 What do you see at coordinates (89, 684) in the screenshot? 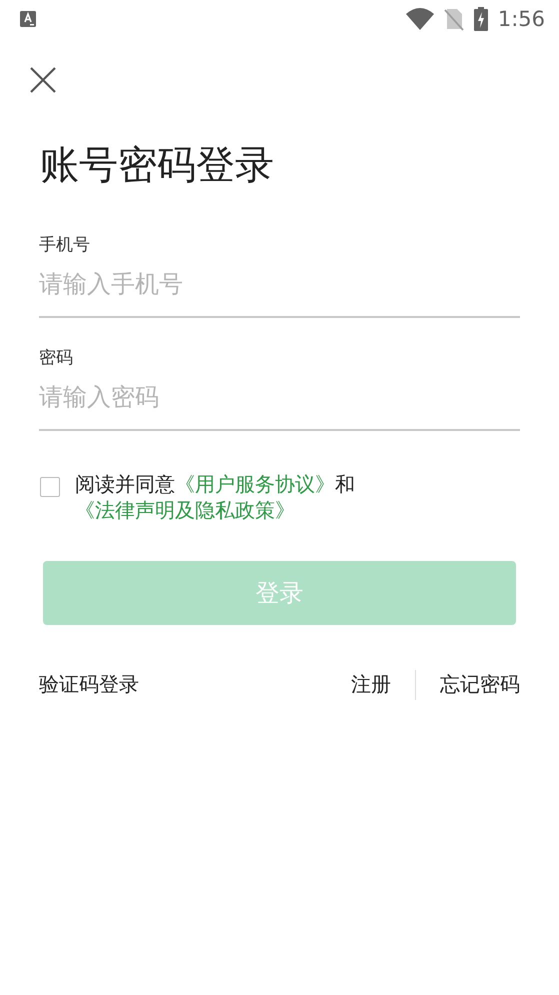
I see `sms-login-link: 验证码登录` at bounding box center [89, 684].